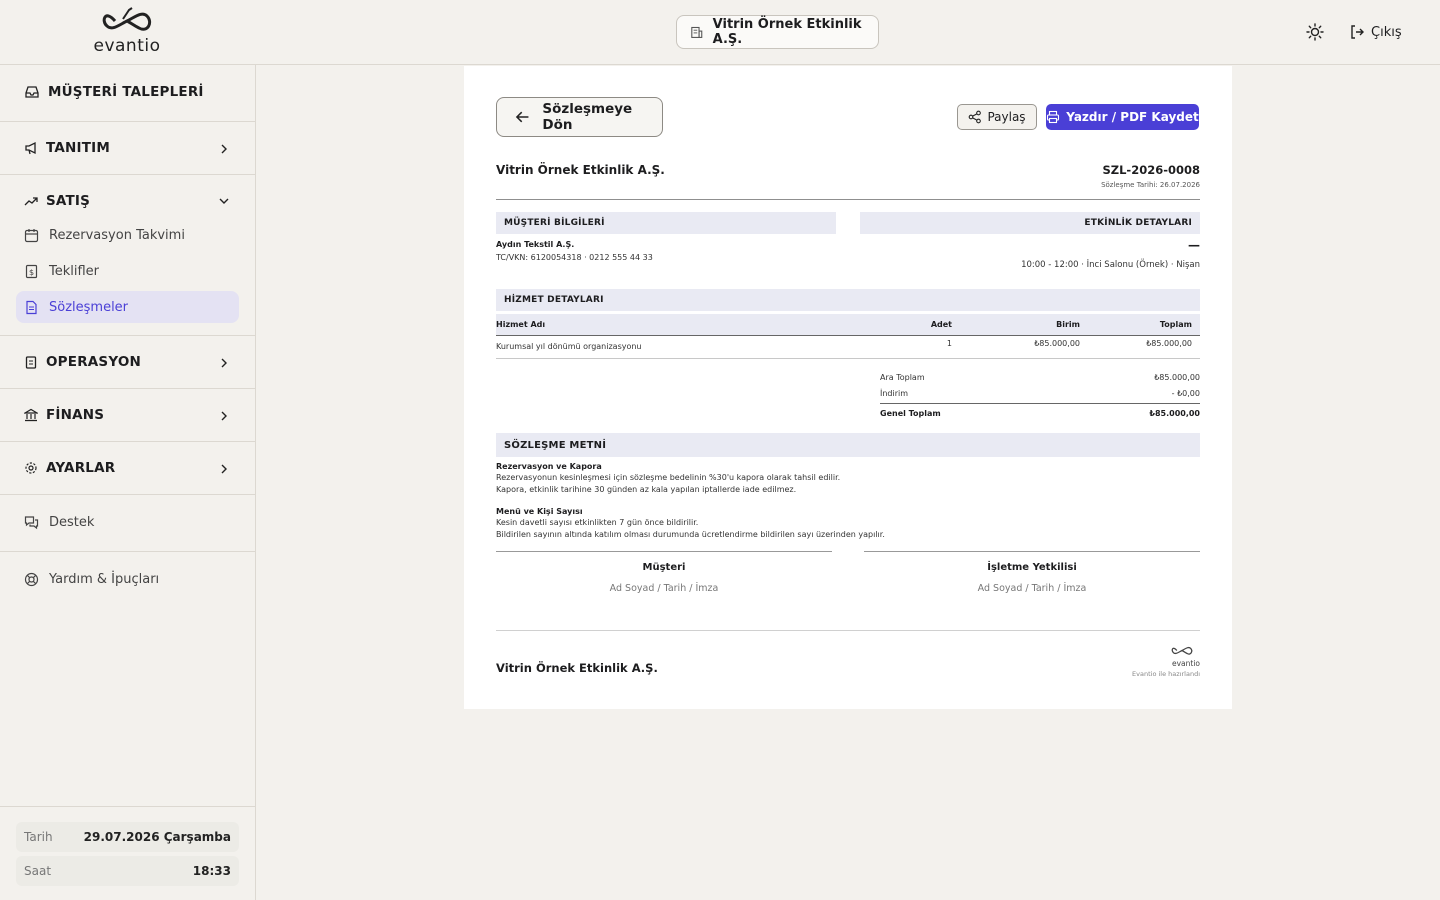 This screenshot has width=1440, height=900. What do you see at coordinates (848, 335) in the screenshot?
I see `table-header-line` at bounding box center [848, 335].